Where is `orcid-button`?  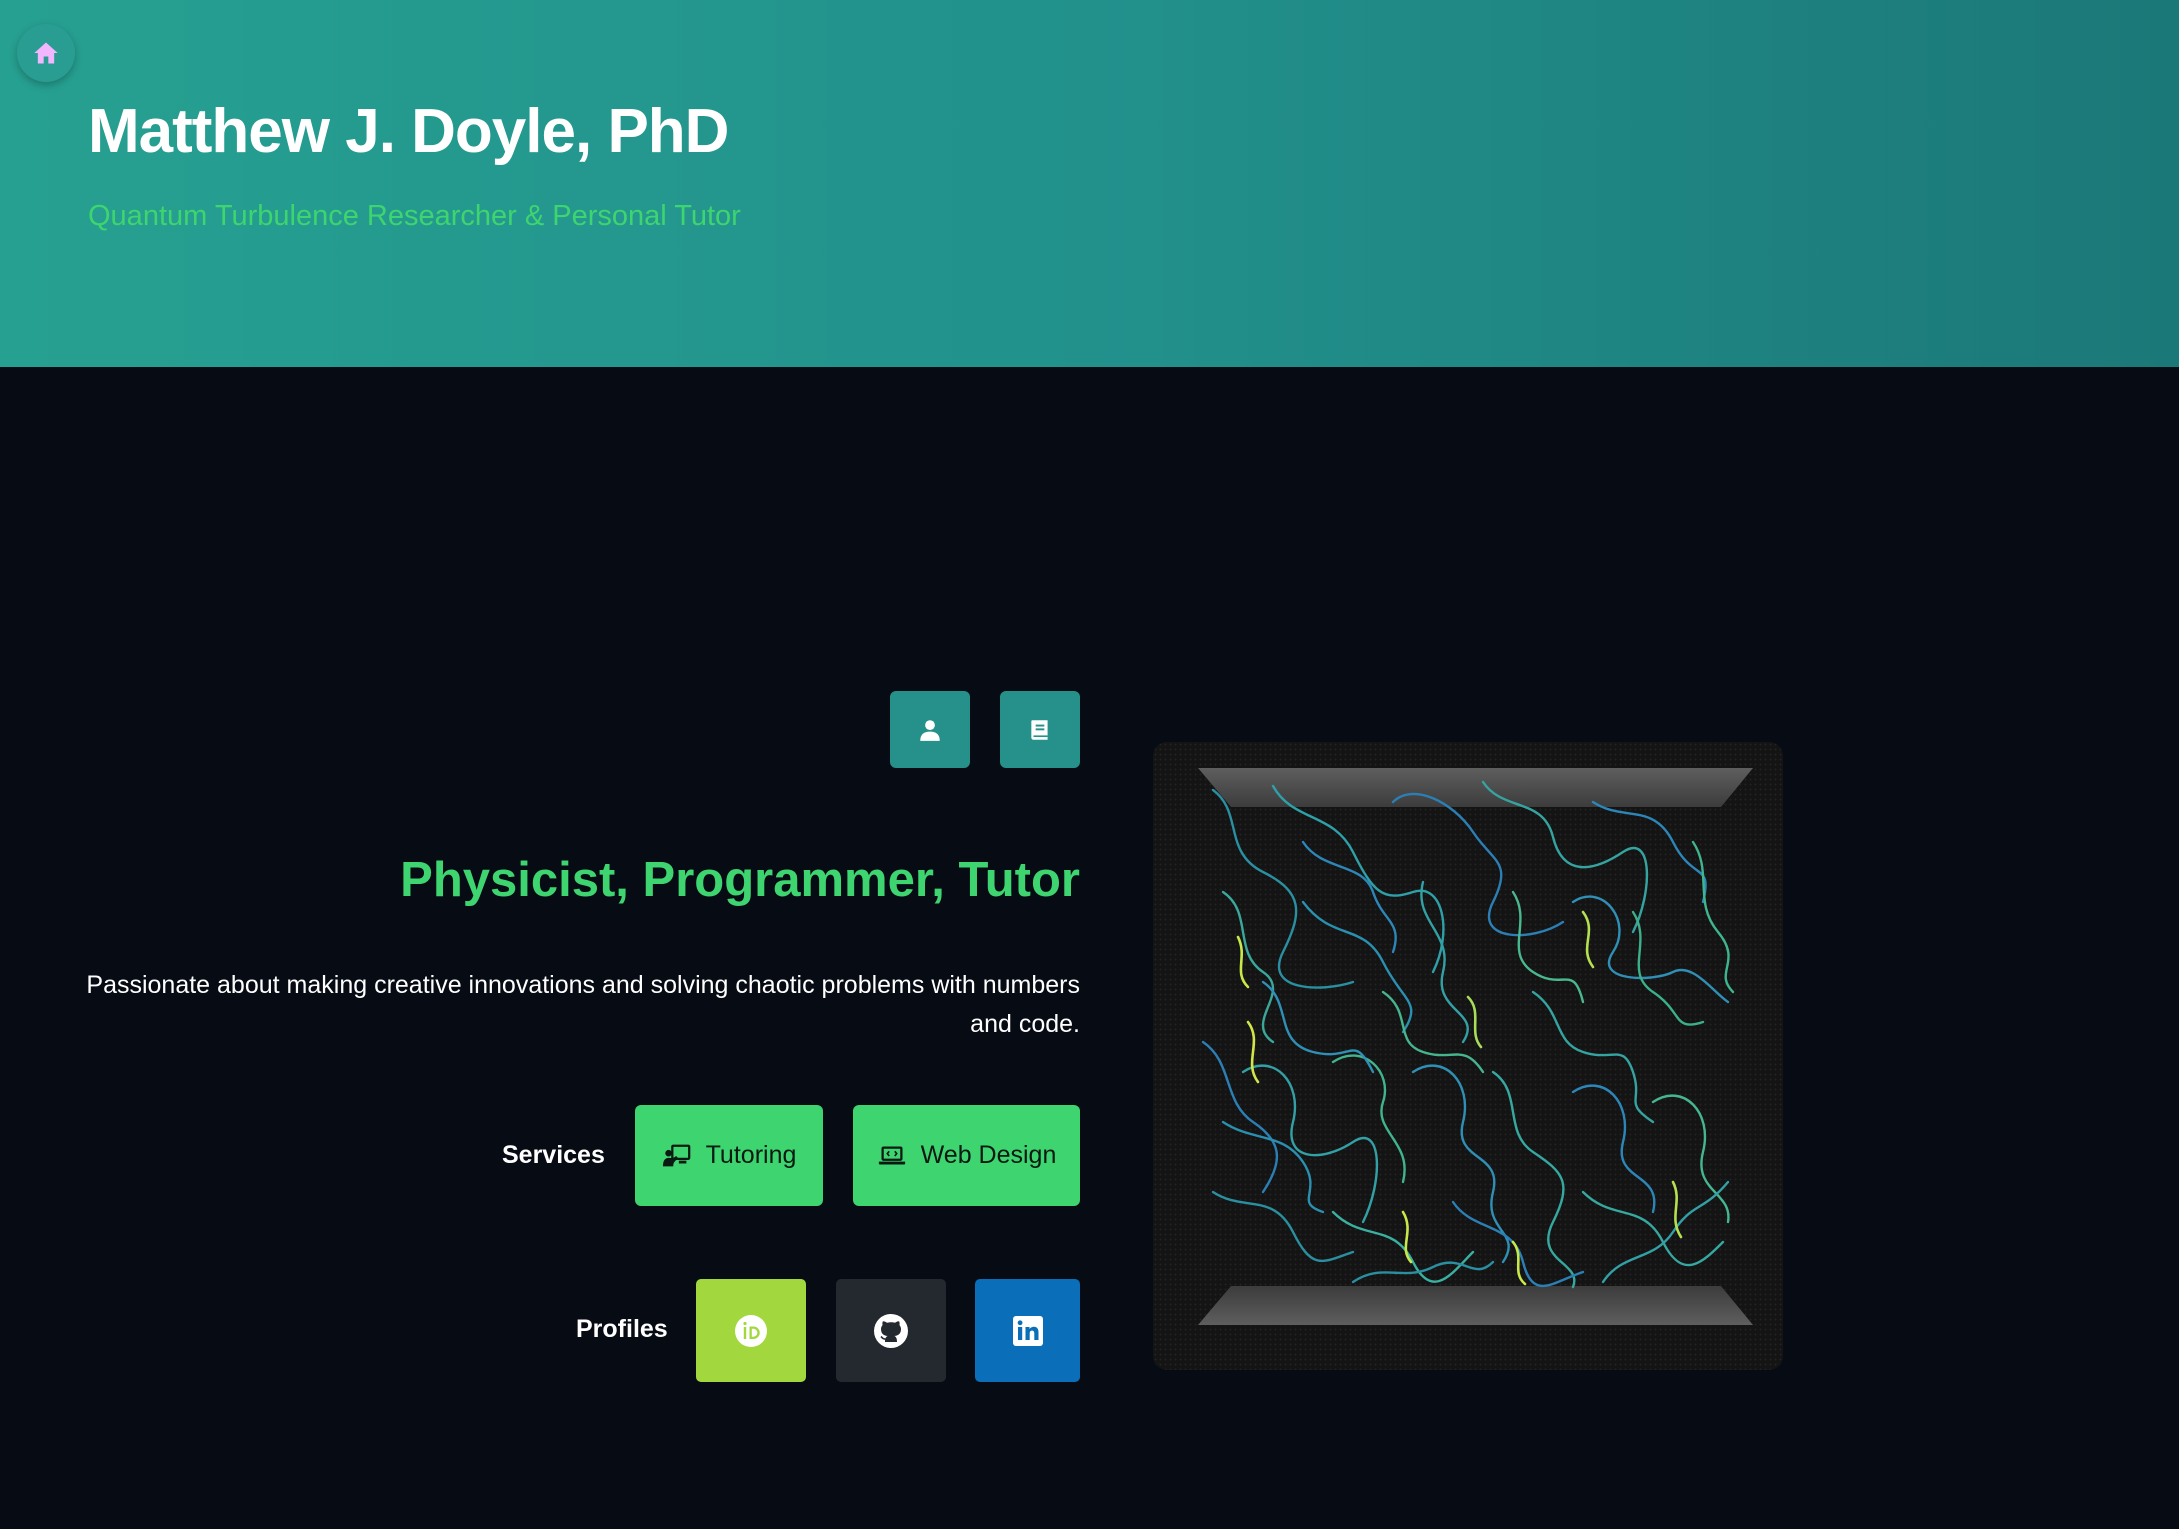
orcid-button is located at coordinates (751, 1330).